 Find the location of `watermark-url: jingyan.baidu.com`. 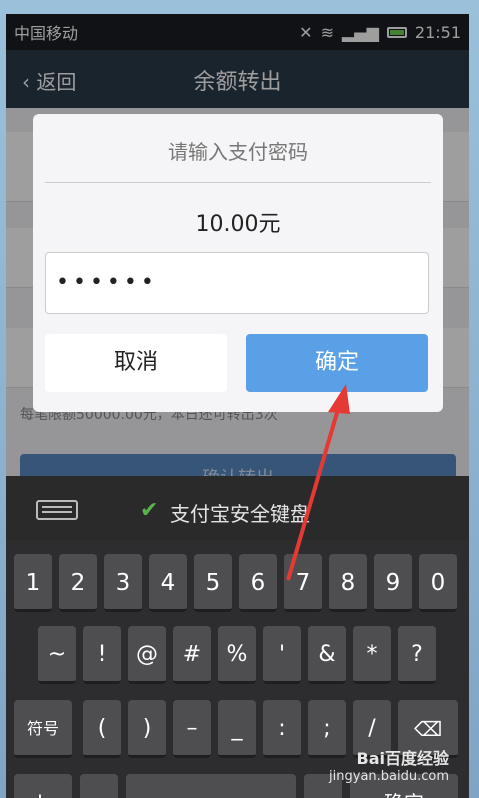

watermark-url: jingyan.baidu.com is located at coordinates (389, 776).